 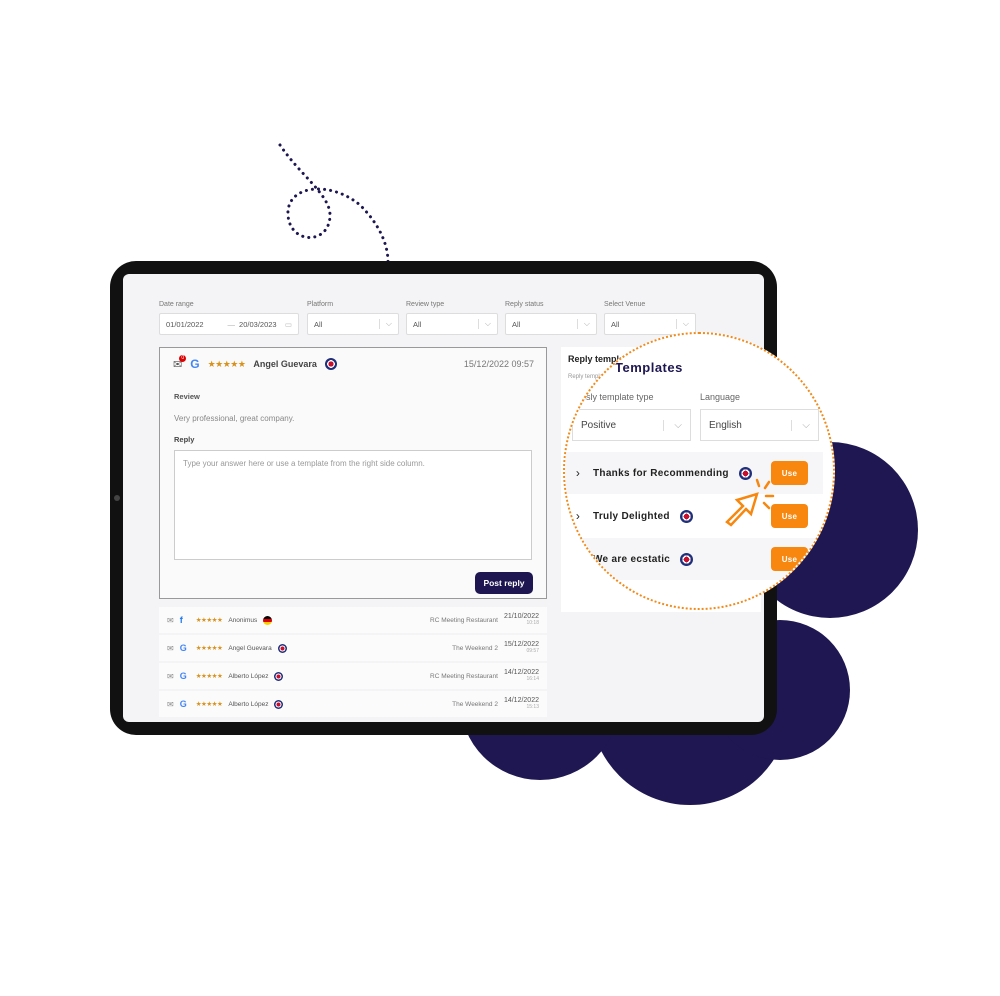 I want to click on template-type-label: Posly template type, so click(x=614, y=397).